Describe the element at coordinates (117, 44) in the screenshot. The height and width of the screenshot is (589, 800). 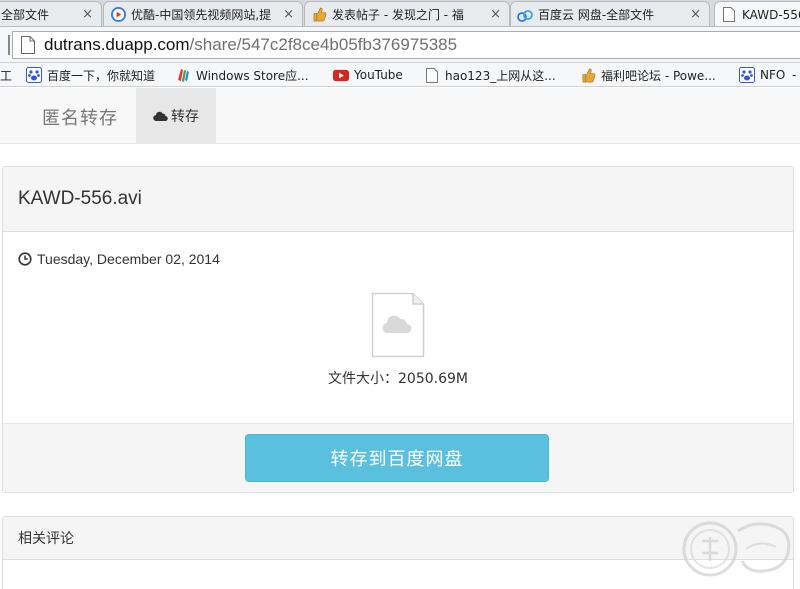
I see `url-host: dutrans.duapp.com` at that location.